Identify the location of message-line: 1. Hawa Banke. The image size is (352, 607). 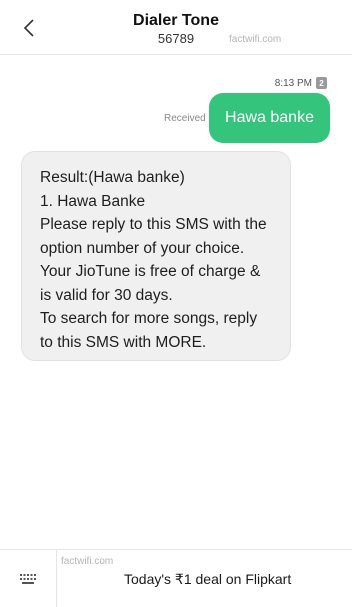
(93, 201).